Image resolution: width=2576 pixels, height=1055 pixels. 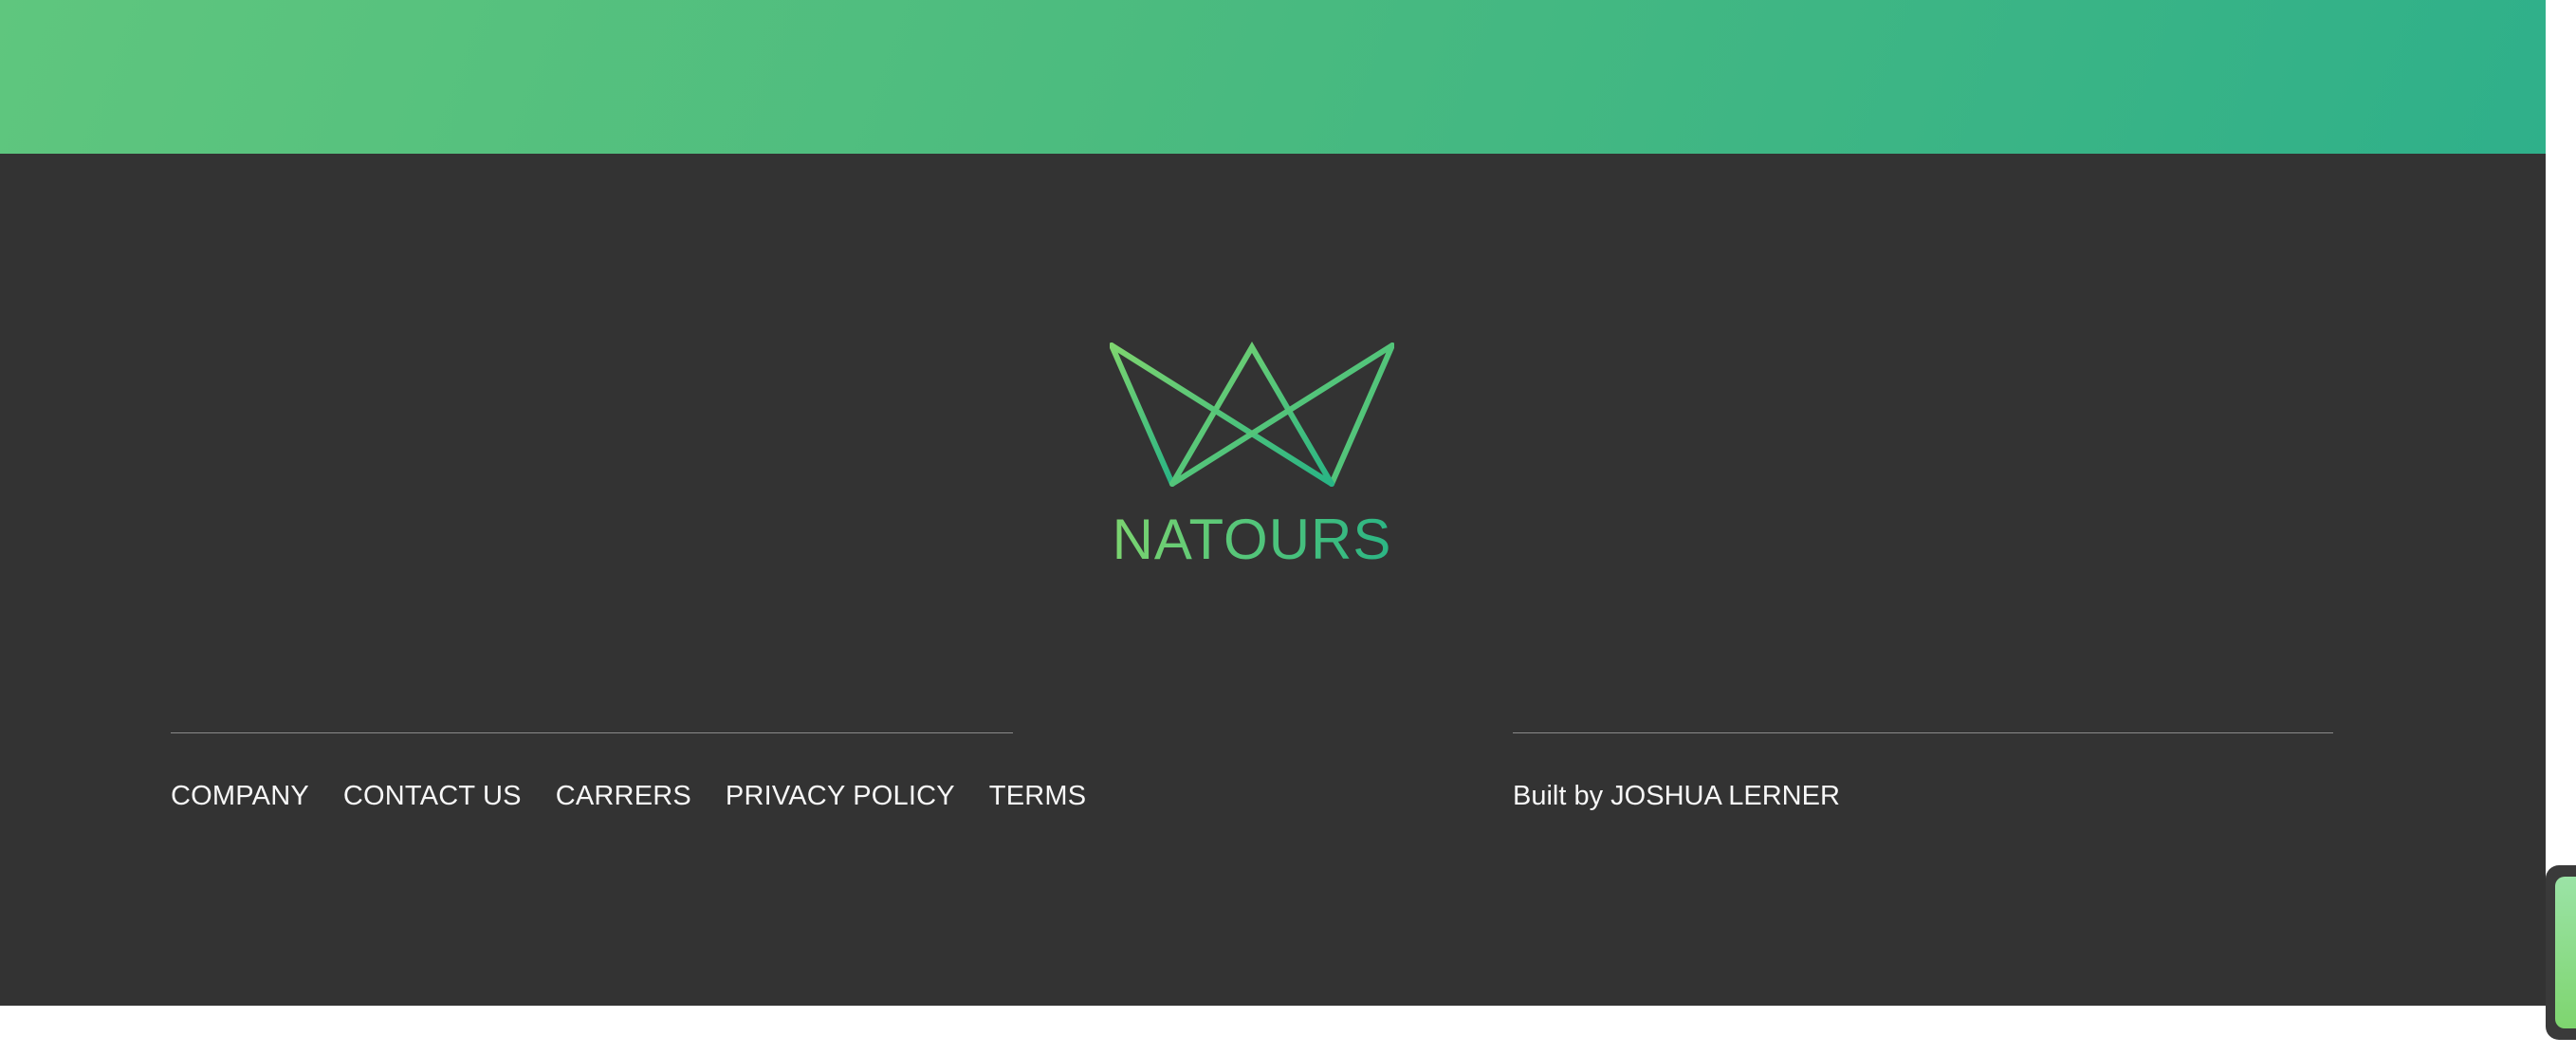 What do you see at coordinates (1923, 732) in the screenshot?
I see `credit-divider` at bounding box center [1923, 732].